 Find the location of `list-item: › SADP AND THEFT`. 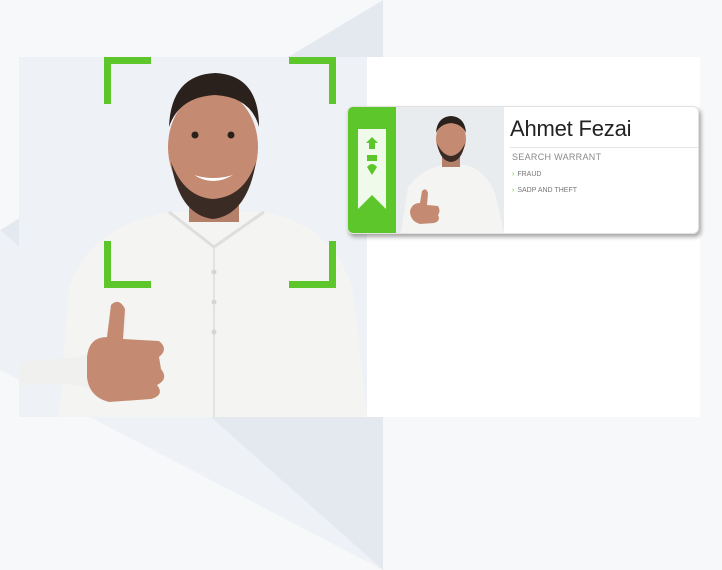

list-item: › SADP AND THEFT is located at coordinates (544, 190).